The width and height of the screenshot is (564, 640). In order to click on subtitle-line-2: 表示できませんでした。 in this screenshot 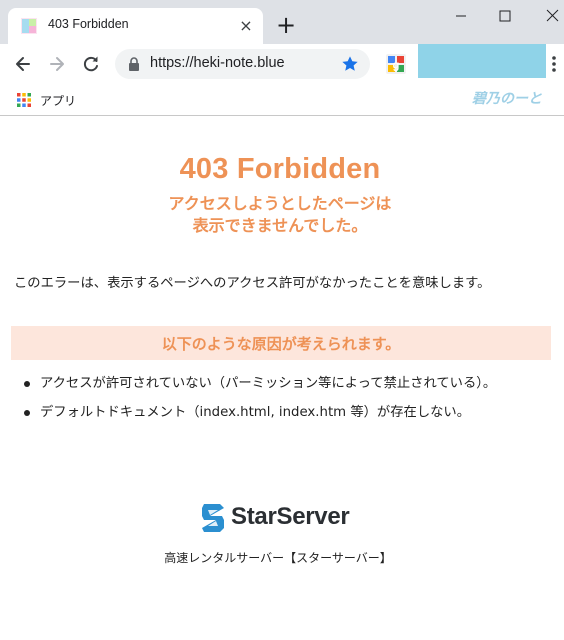, I will do `click(280, 225)`.